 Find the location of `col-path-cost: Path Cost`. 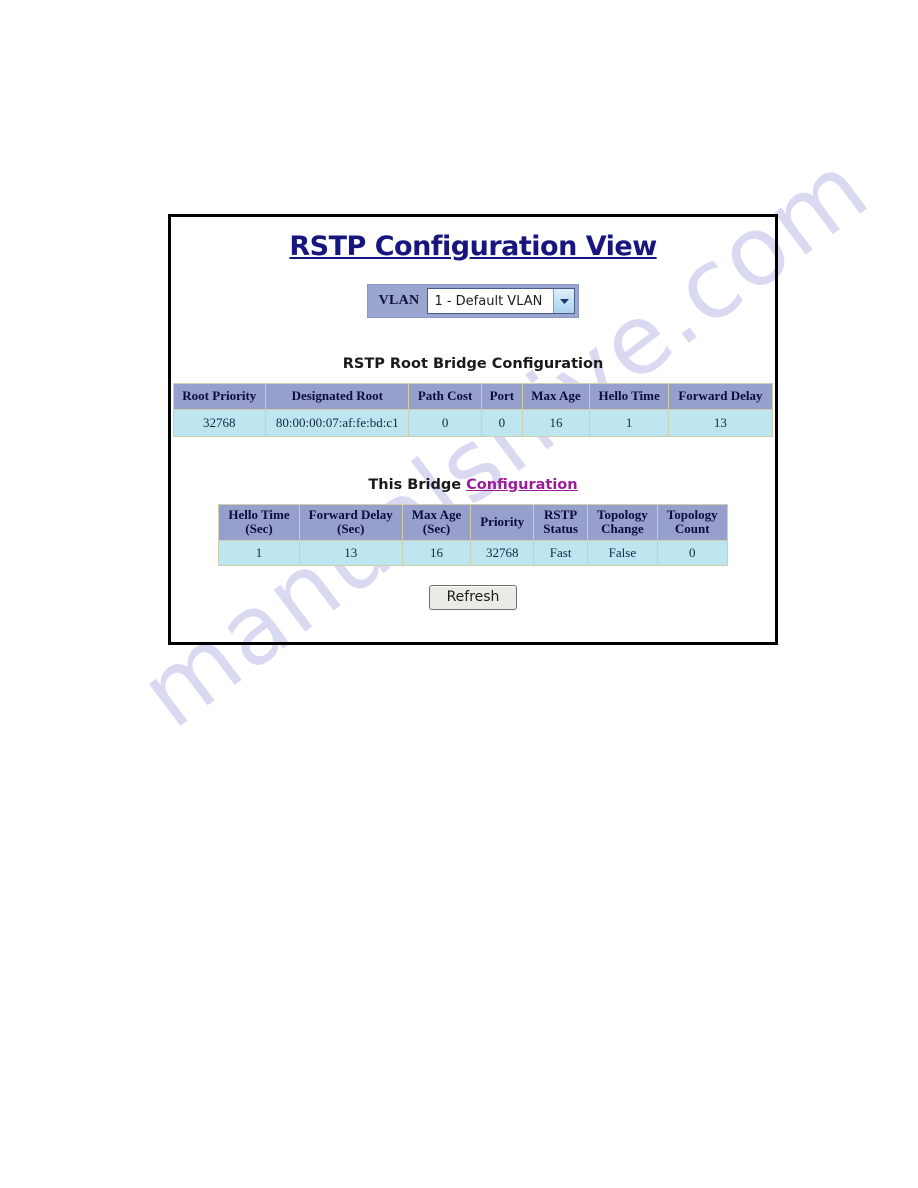

col-path-cost: Path Cost is located at coordinates (445, 396).